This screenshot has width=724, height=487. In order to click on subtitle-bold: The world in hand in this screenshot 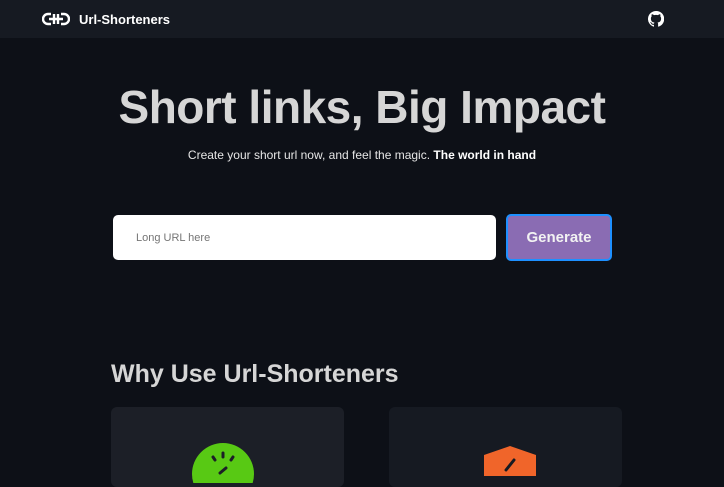, I will do `click(485, 155)`.